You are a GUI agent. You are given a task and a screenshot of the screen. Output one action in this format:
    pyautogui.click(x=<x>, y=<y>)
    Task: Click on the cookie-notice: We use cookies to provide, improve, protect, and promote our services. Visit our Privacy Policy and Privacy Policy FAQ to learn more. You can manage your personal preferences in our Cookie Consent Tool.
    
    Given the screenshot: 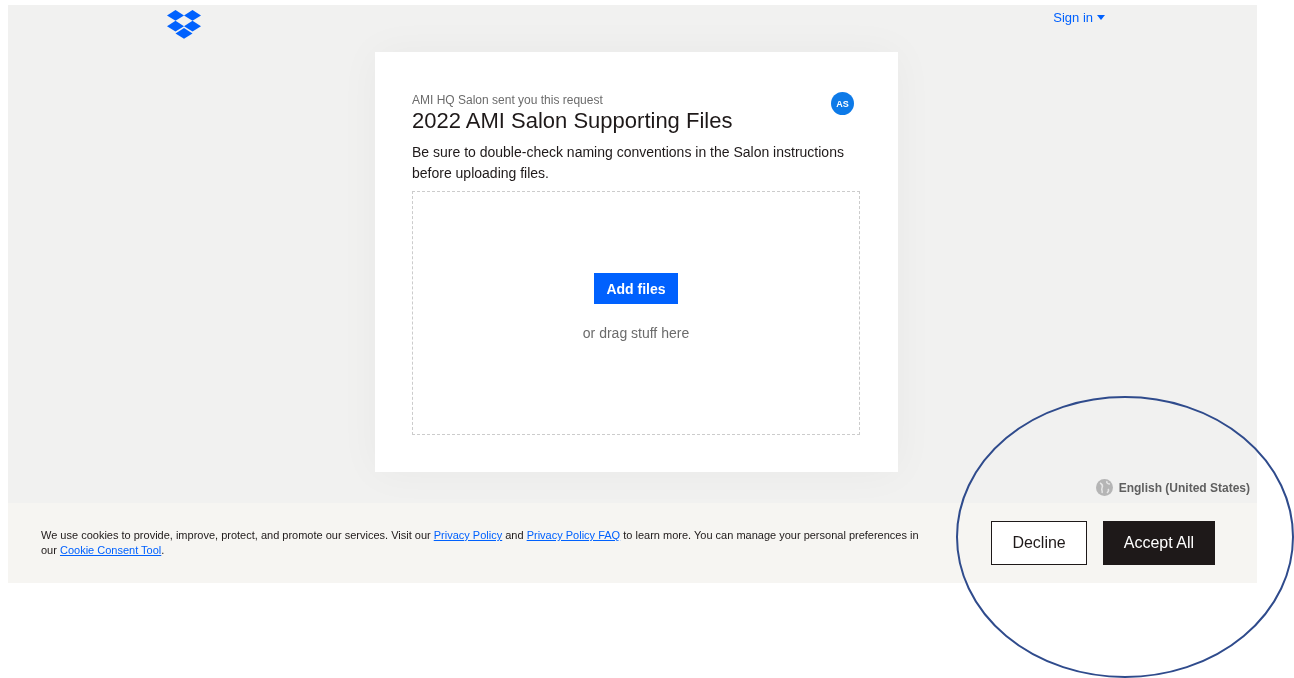 What is the action you would take?
    pyautogui.click(x=480, y=543)
    